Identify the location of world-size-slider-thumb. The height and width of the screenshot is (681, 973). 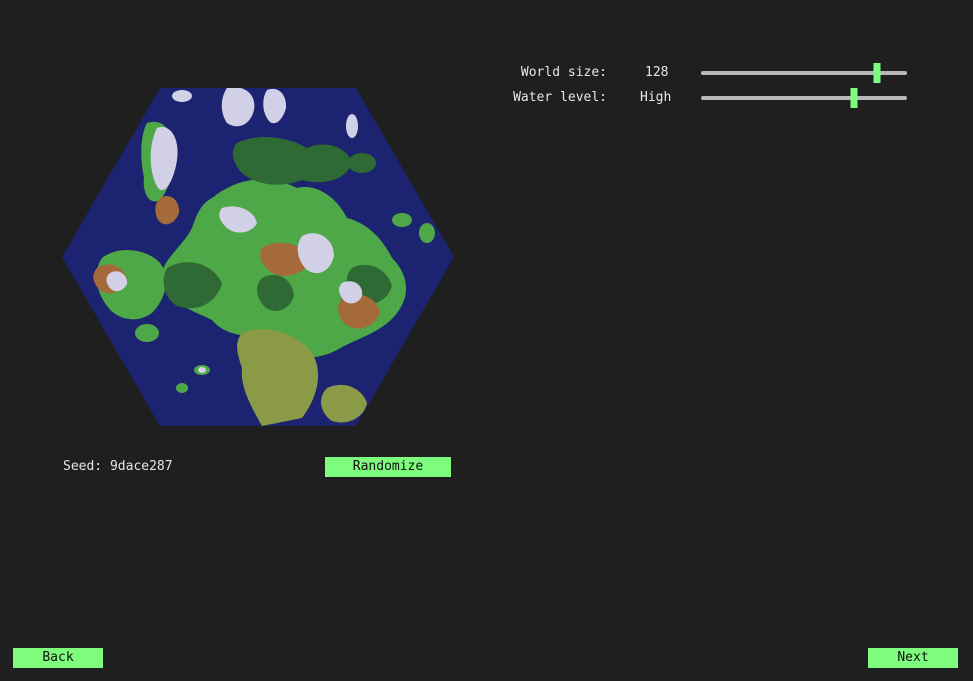
(877, 73).